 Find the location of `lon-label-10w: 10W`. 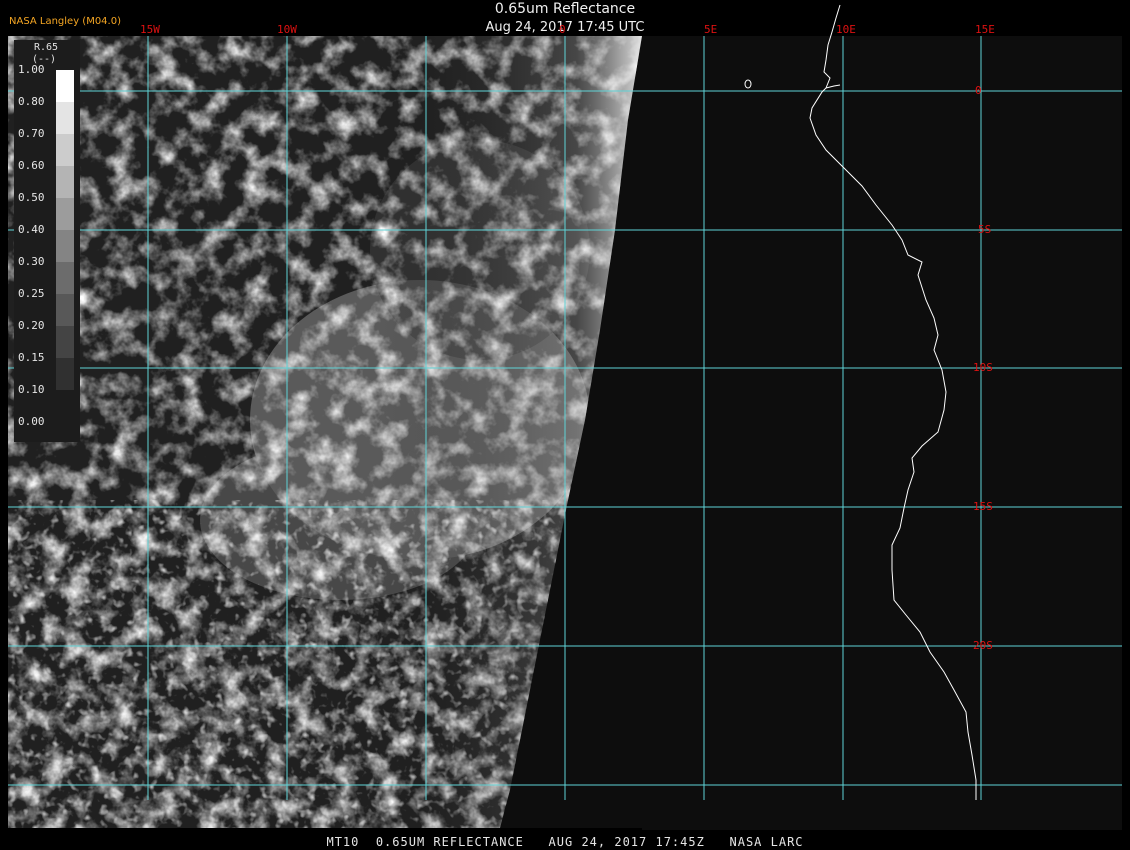

lon-label-10w: 10W is located at coordinates (287, 29).